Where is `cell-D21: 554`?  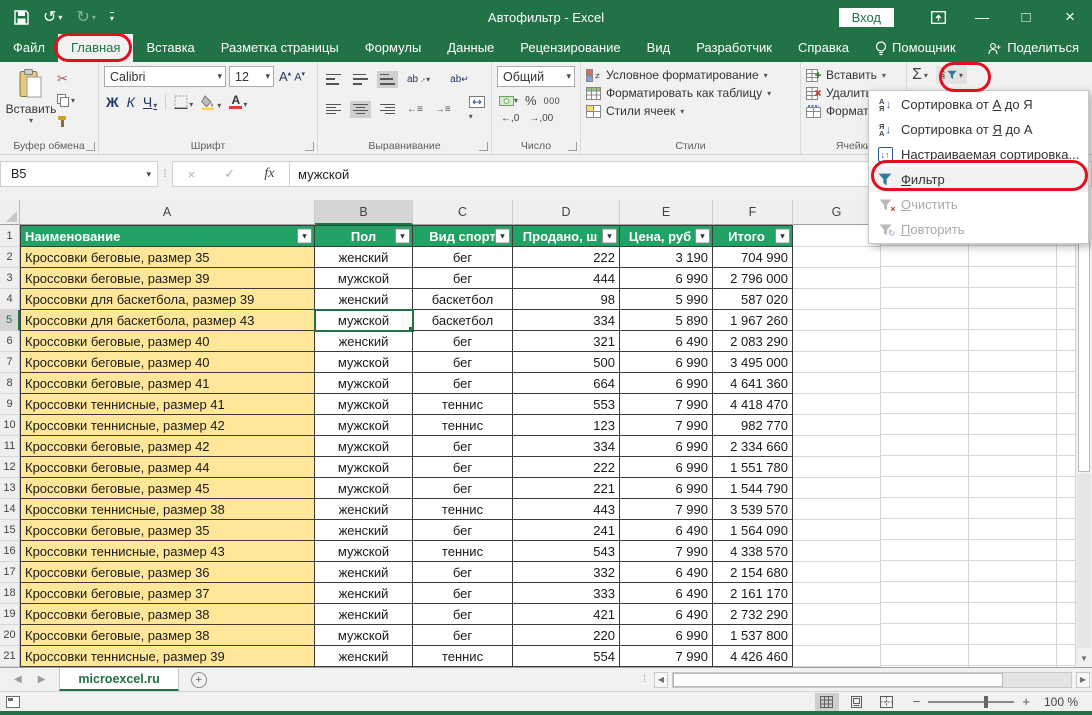
cell-D21: 554 is located at coordinates (566, 656).